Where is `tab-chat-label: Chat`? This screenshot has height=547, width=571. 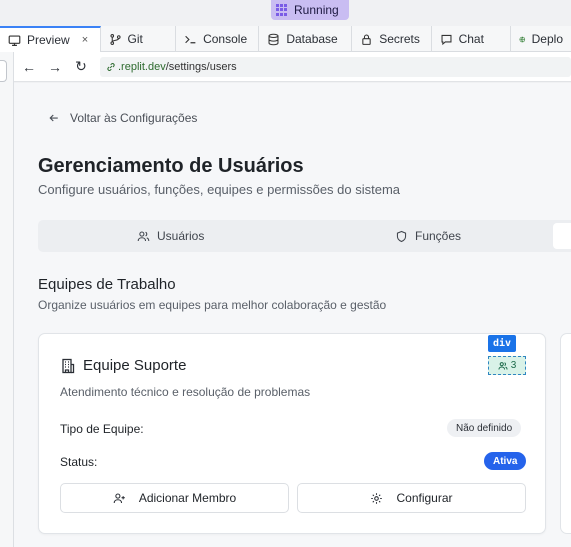
tab-chat-label: Chat is located at coordinates (471, 39).